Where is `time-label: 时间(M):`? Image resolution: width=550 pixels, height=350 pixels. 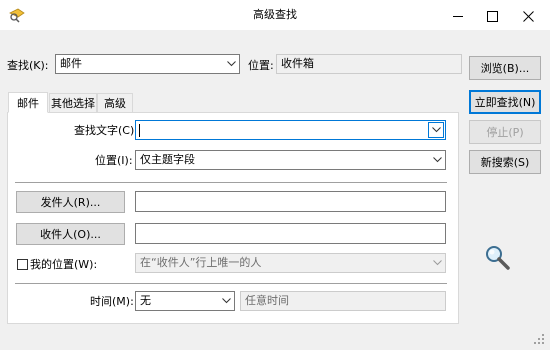
time-label: 时间(M): is located at coordinates (112, 301).